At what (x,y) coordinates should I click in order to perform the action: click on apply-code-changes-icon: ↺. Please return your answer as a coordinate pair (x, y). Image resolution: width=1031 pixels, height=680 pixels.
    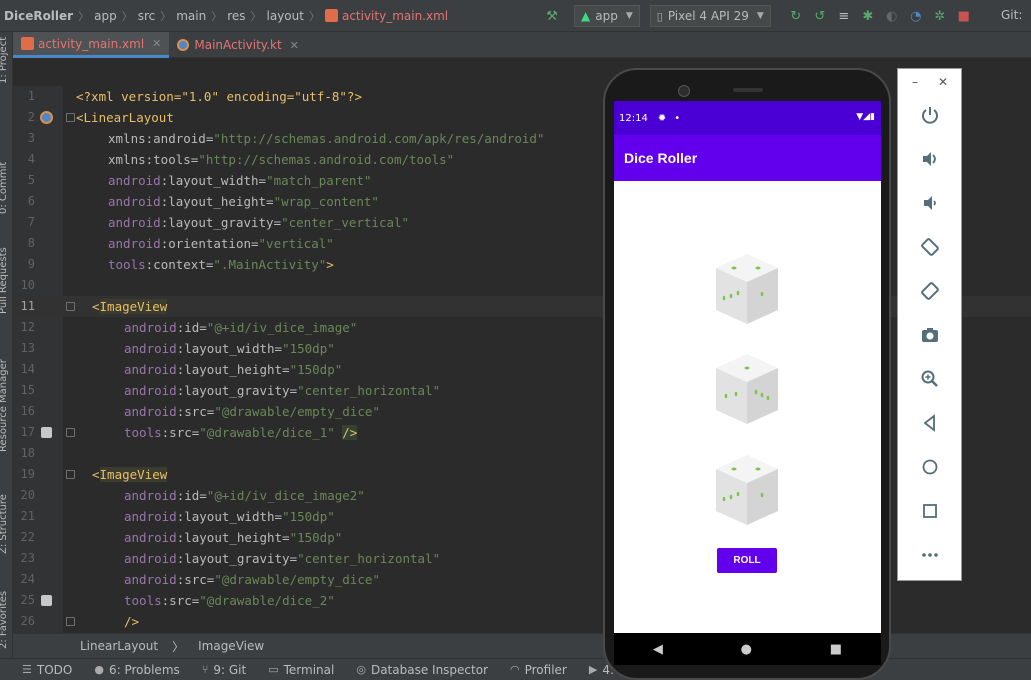
    Looking at the image, I should click on (820, 16).